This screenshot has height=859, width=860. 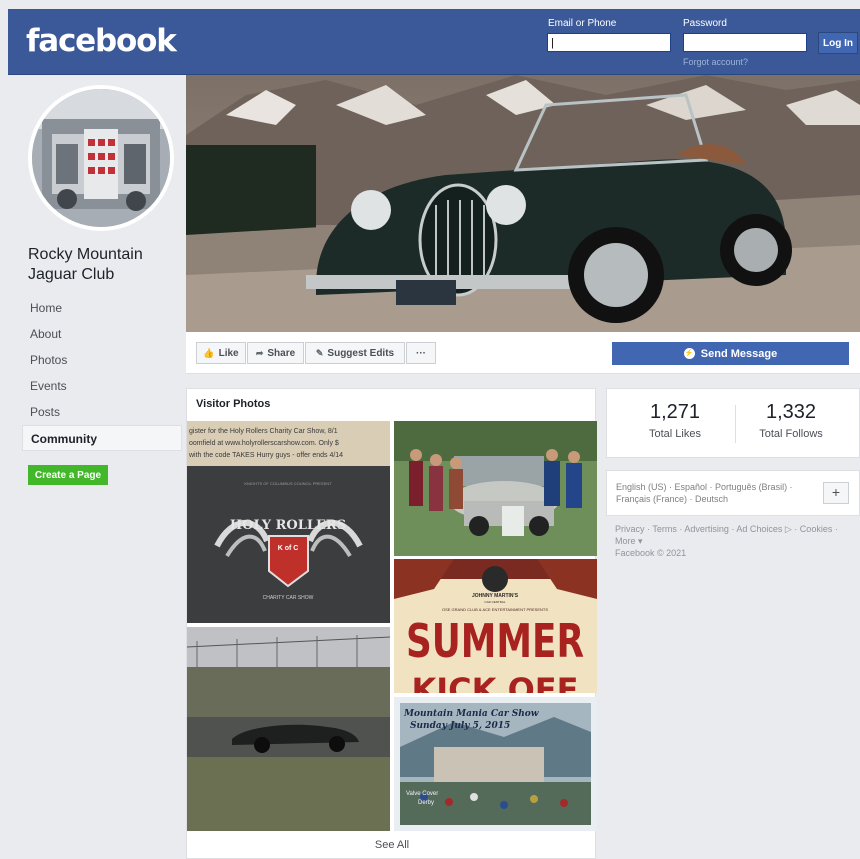 What do you see at coordinates (495, 602) in the screenshot?
I see `summer-brand-line-2: CAR CENTRAL` at bounding box center [495, 602].